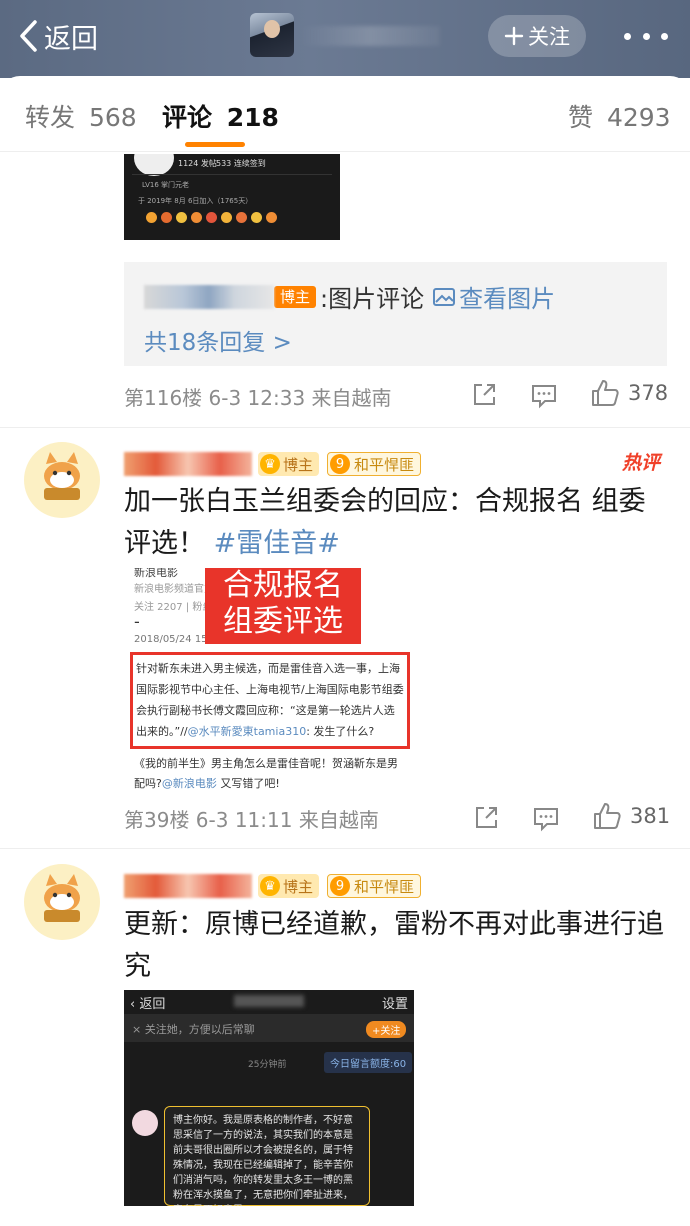 This screenshot has height=1226, width=690. I want to click on stat-checkins: 533 连续签到, so click(241, 163).